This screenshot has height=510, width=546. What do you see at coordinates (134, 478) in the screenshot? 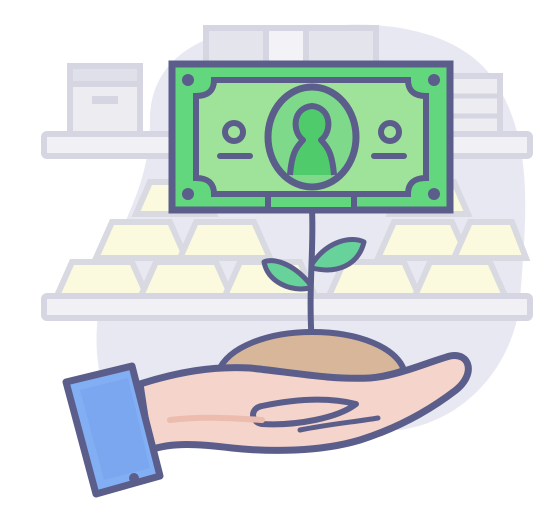
I see `cuff-button-icon` at bounding box center [134, 478].